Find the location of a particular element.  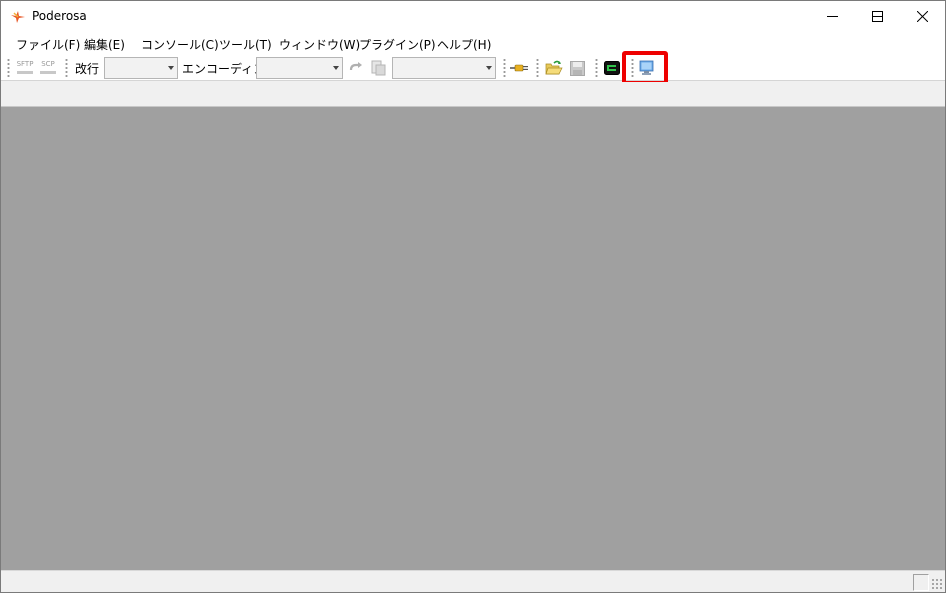

shell-select is located at coordinates (444, 68).